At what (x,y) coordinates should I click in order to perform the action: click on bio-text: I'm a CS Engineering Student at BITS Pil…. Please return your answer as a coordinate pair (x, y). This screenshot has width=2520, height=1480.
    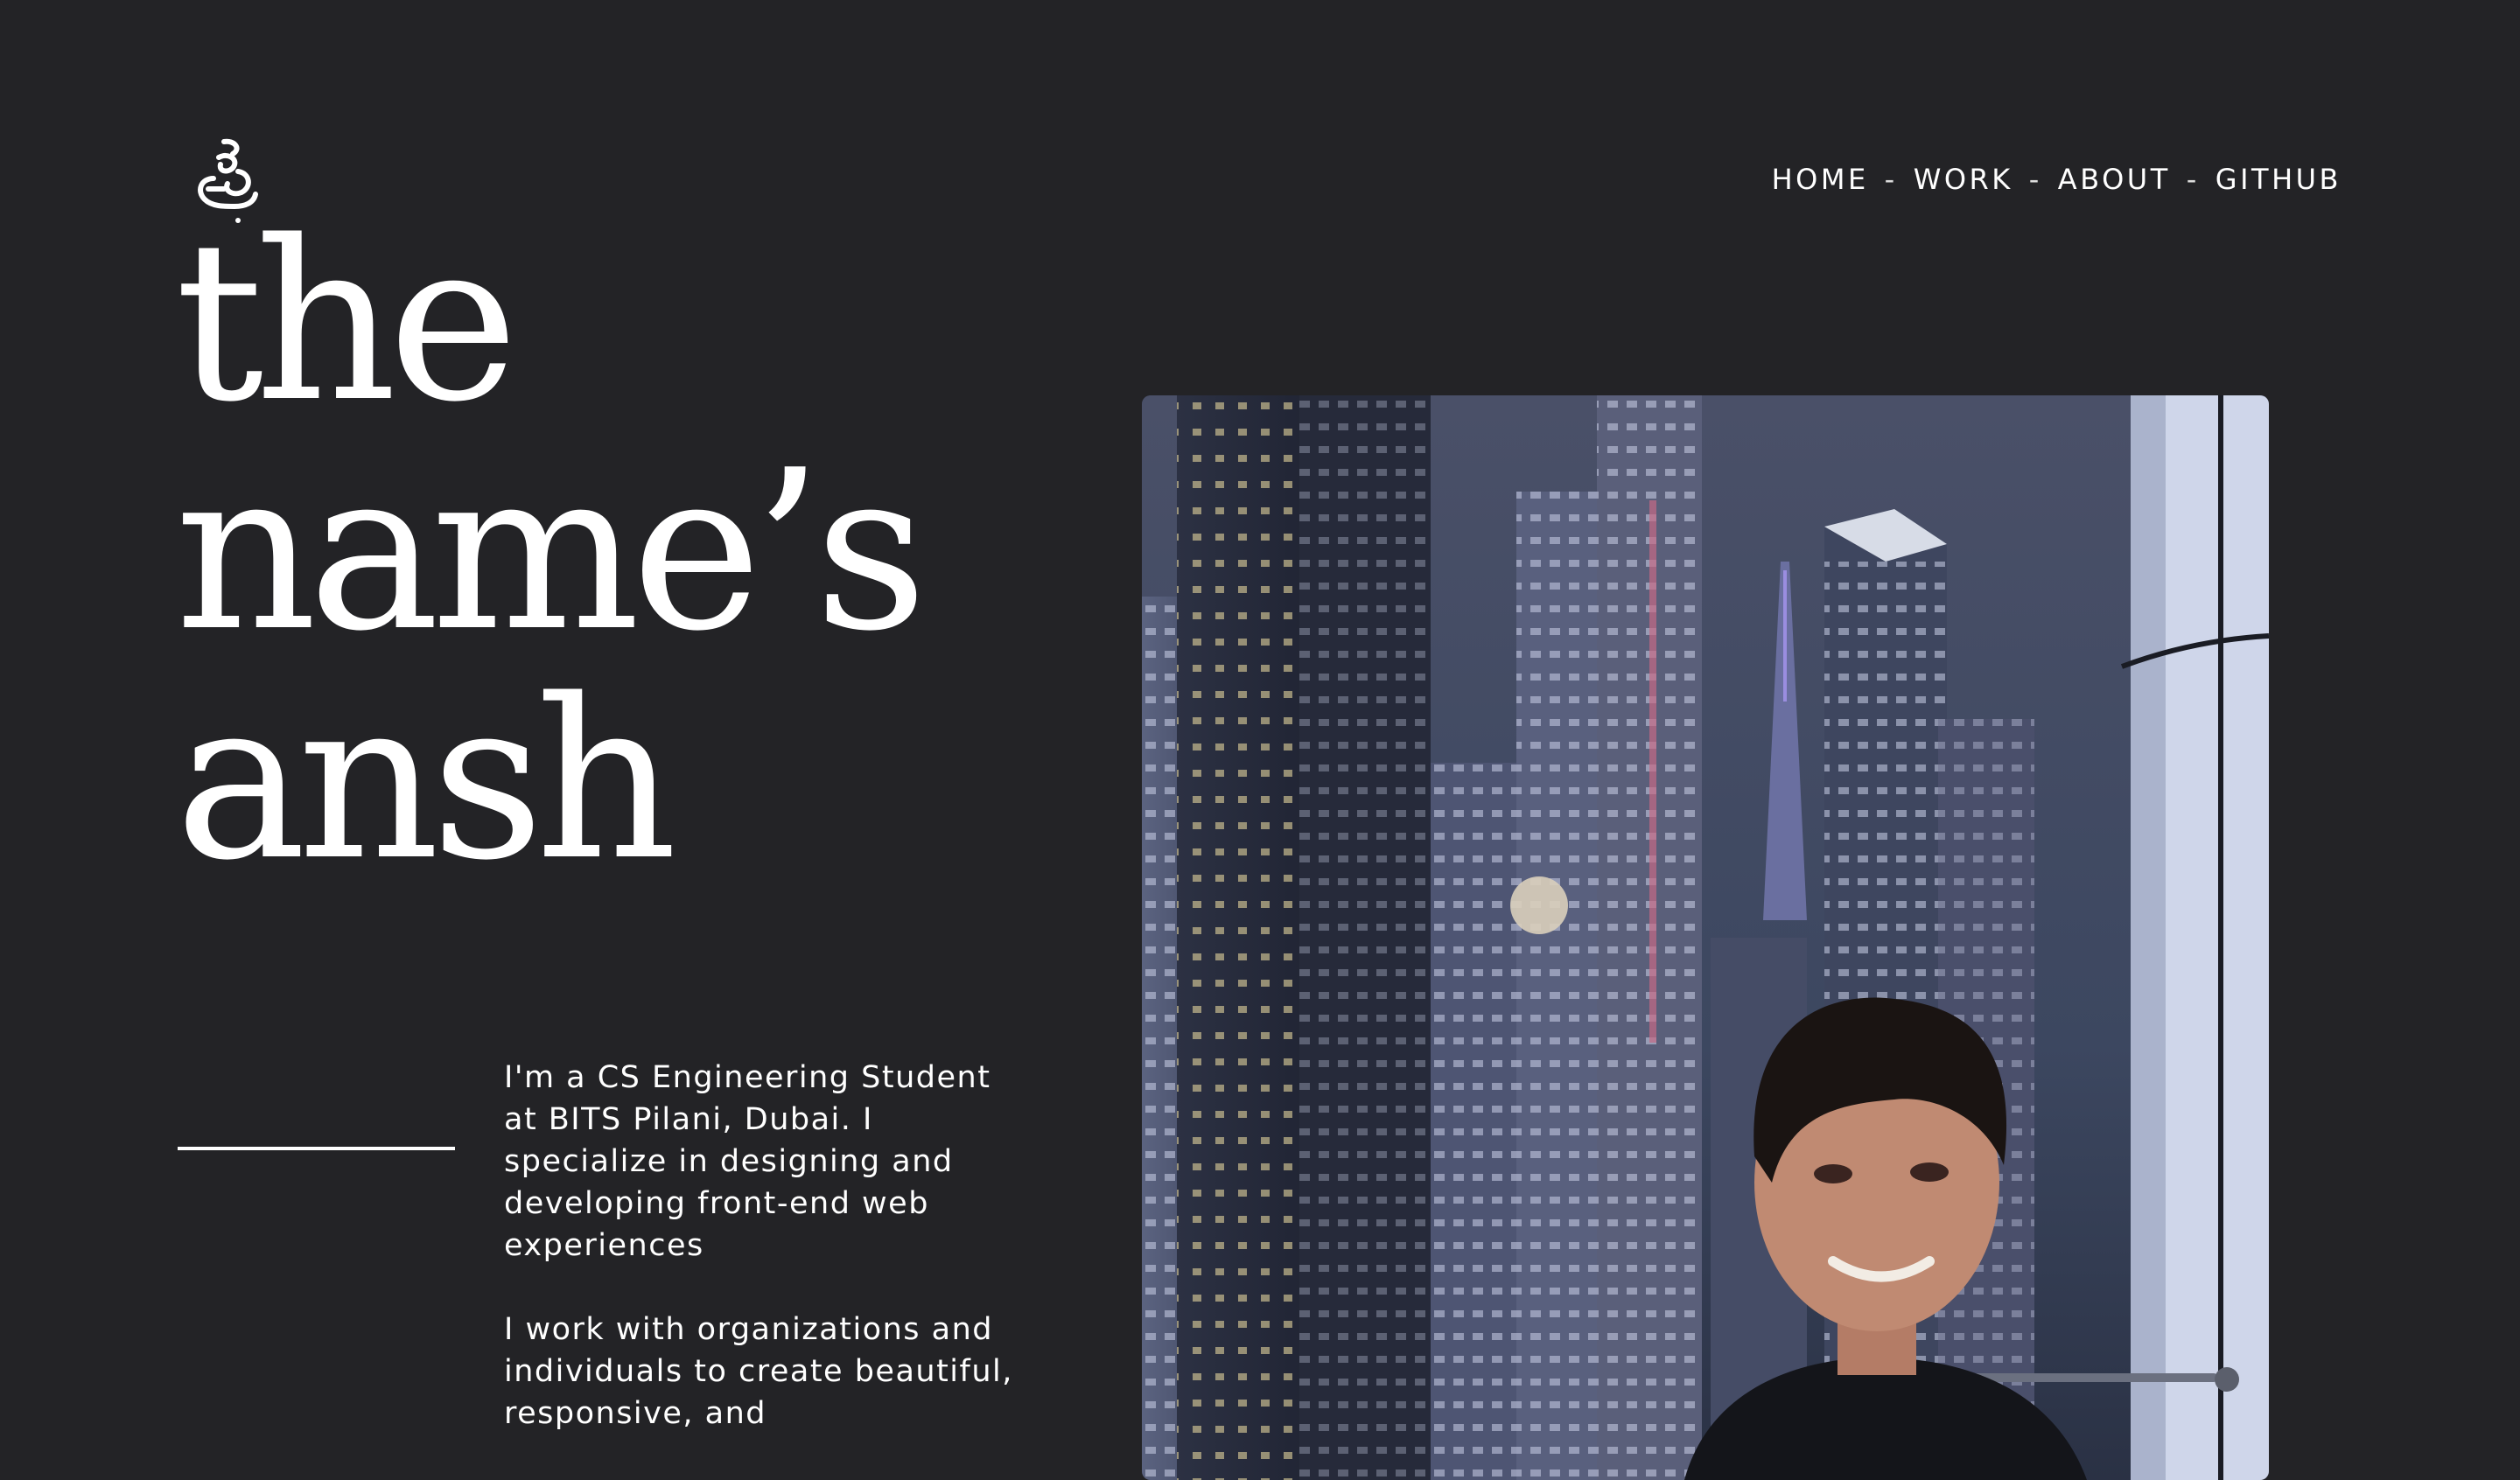
    Looking at the image, I should click on (762, 1267).